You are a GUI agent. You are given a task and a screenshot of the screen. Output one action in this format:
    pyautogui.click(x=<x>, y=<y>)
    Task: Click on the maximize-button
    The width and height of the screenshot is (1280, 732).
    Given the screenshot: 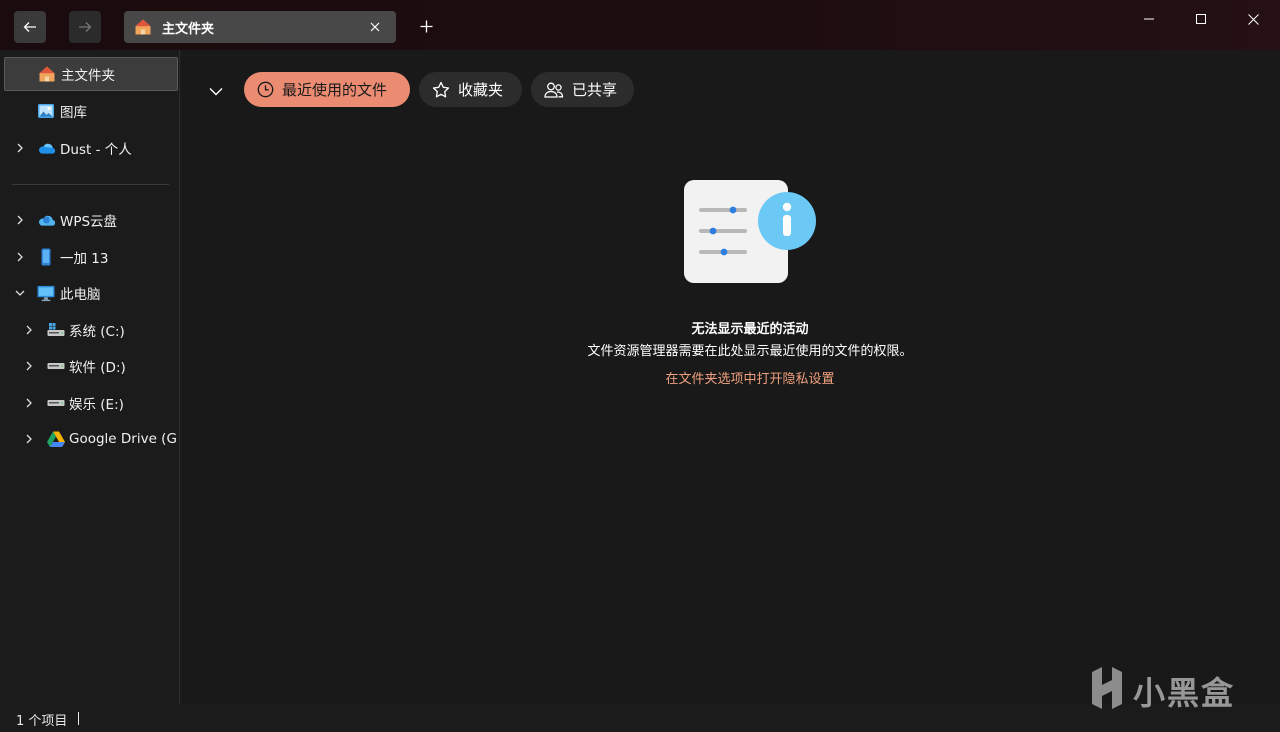 What is the action you would take?
    pyautogui.click(x=1201, y=19)
    